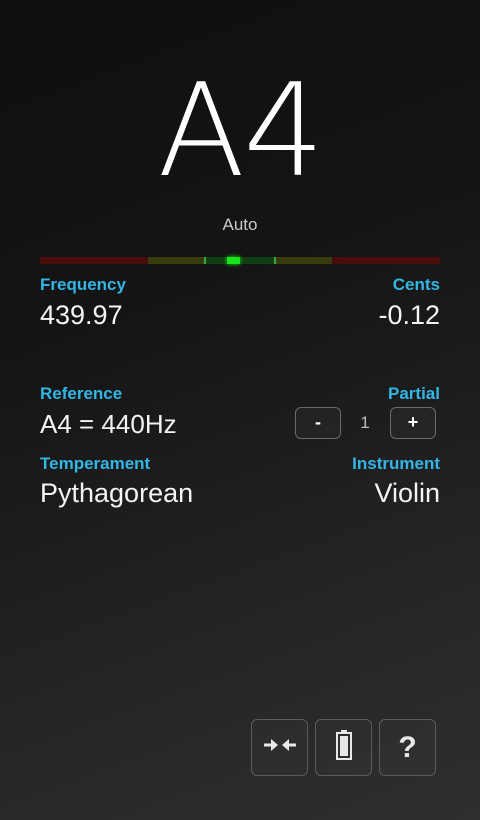 The image size is (480, 820). What do you see at coordinates (396, 463) in the screenshot?
I see `instrument-label: Instrument` at bounding box center [396, 463].